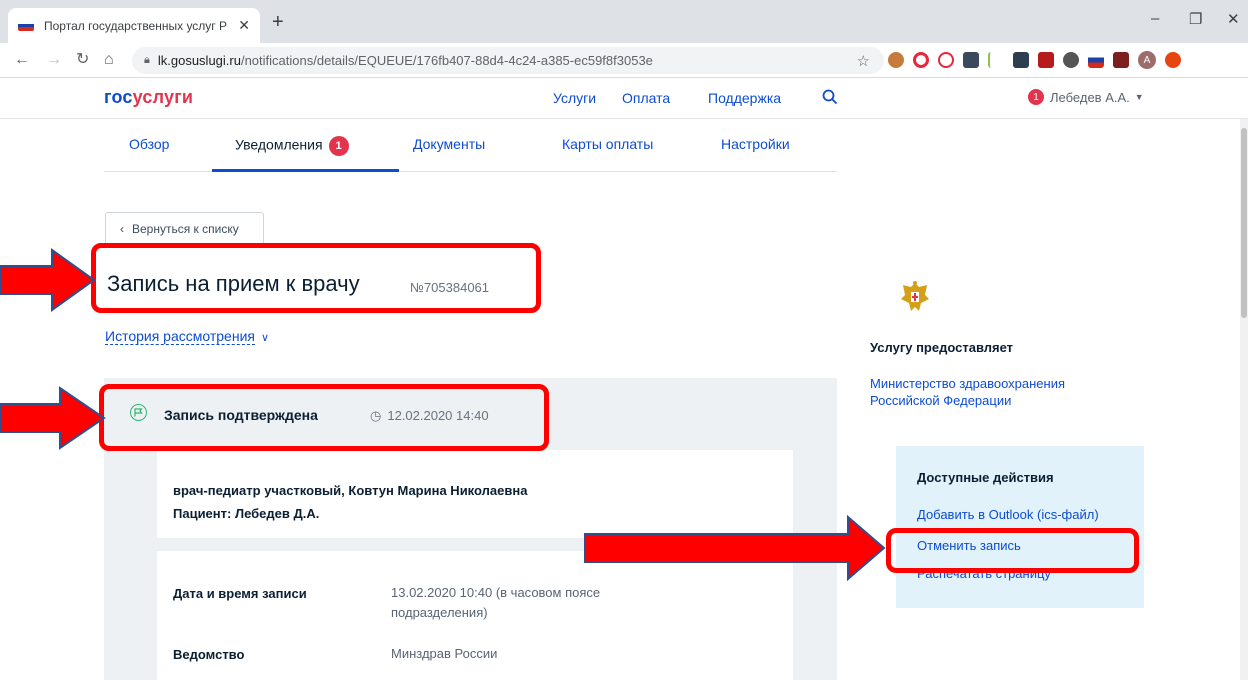  I want to click on extensions-bar: A, so click(1034, 60).